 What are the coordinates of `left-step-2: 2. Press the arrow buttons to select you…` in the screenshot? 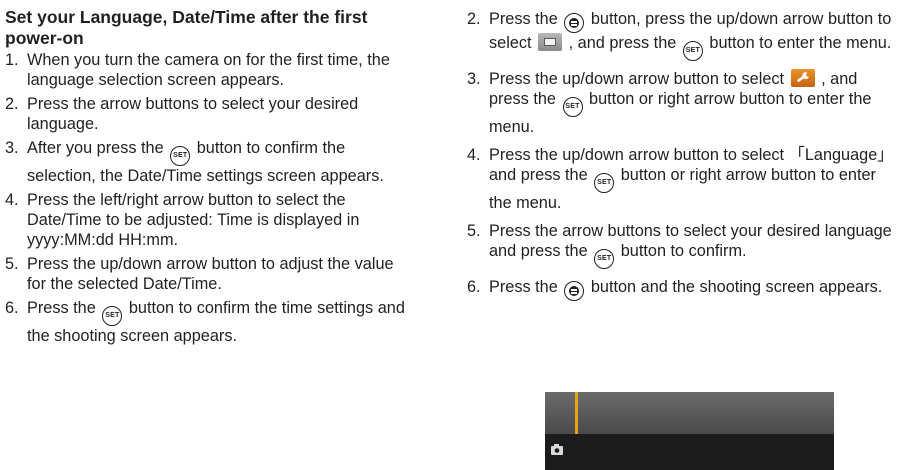 It's located at (207, 114).